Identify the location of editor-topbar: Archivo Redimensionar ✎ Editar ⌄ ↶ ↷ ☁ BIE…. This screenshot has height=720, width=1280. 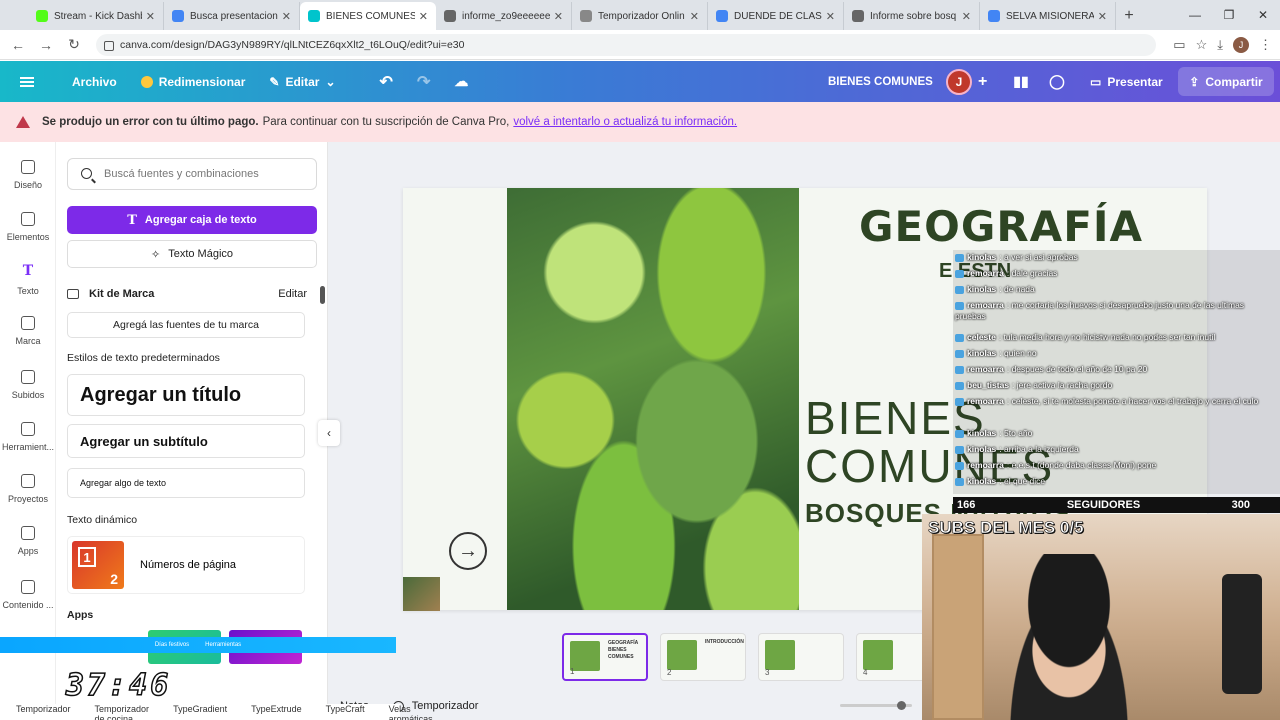
(640, 81).